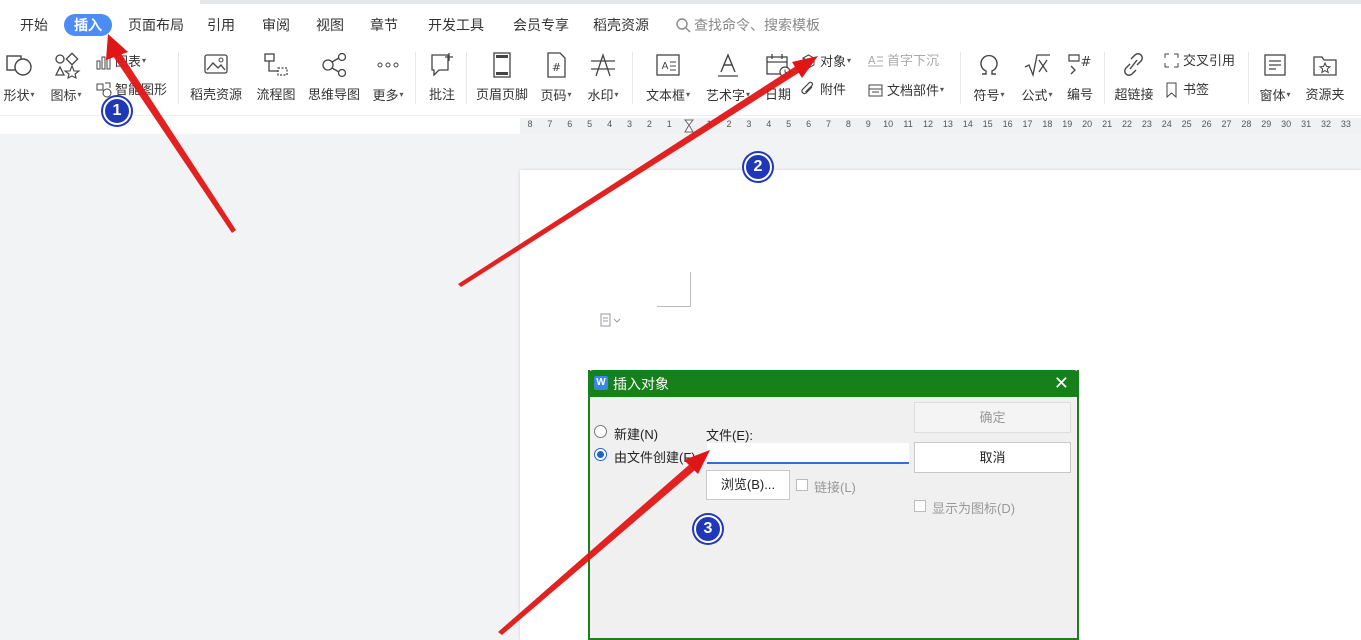  Describe the element at coordinates (1134, 94) in the screenshot. I see `hyperlink-label: 超链接` at that location.